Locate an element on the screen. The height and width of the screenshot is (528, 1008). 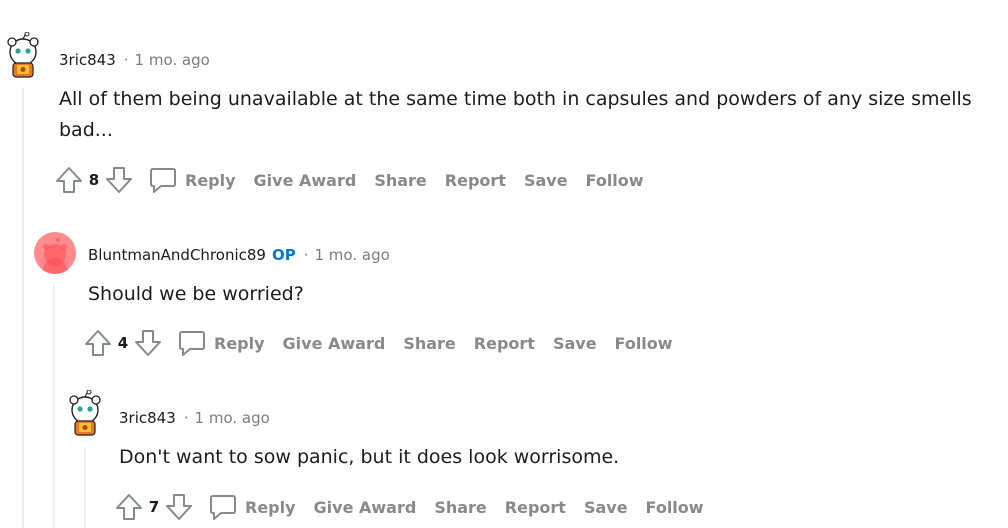
op-badge: OP is located at coordinates (283, 255).